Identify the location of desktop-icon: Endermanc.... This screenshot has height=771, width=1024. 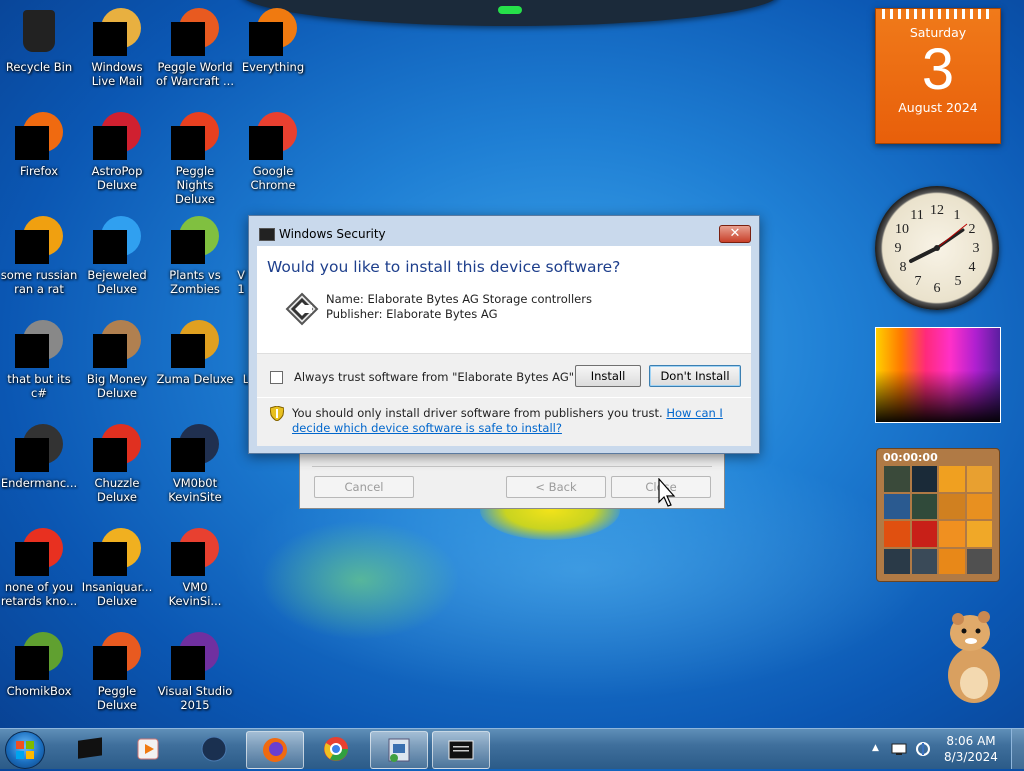
(39, 454).